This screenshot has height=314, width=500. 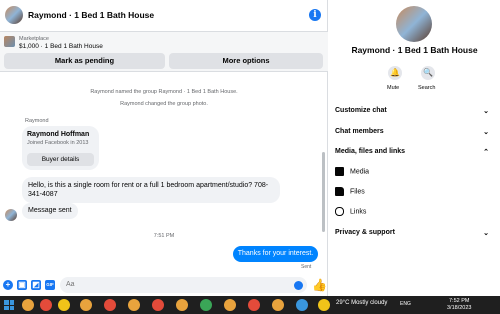 I want to click on listing-title: $1,000 · 1 Bed 1 Bath House, so click(x=61, y=46).